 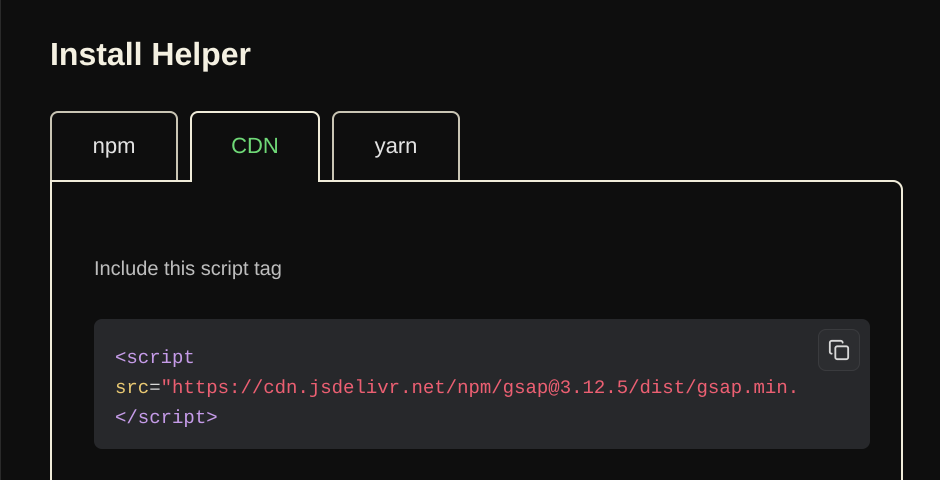 I want to click on tab: yarn, so click(x=396, y=145).